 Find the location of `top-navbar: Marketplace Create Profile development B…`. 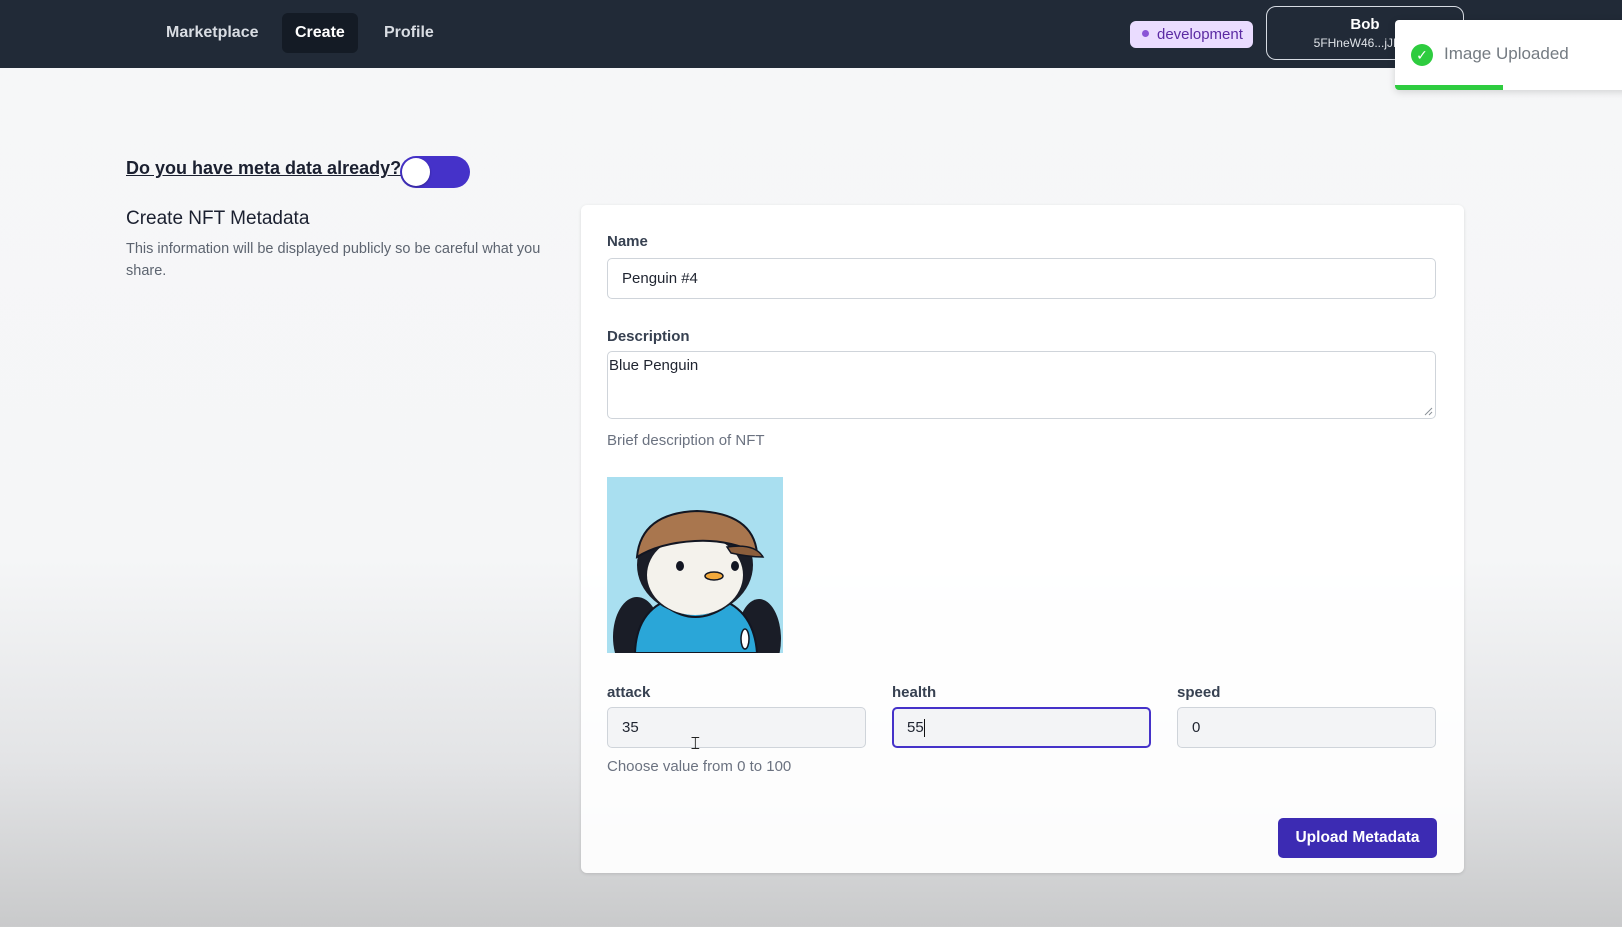

top-navbar: Marketplace Create Profile development B… is located at coordinates (811, 34).